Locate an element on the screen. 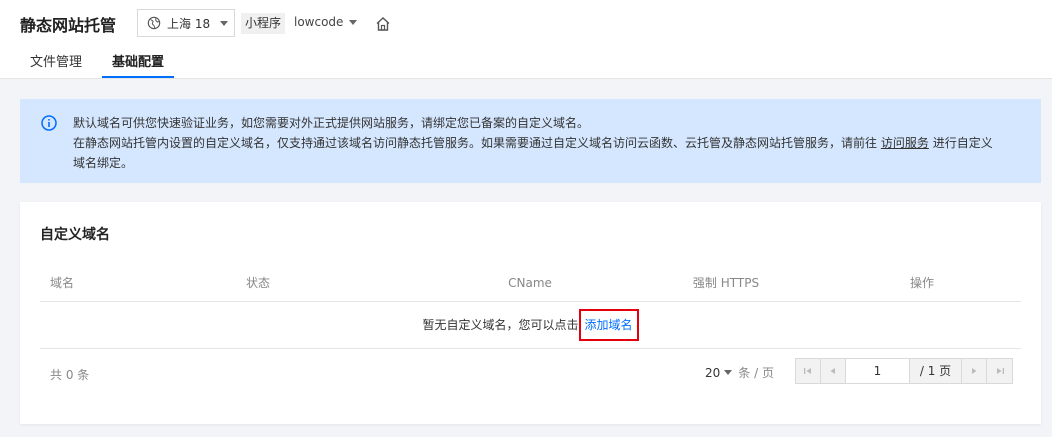 The width and height of the screenshot is (1052, 437). region-label: 上海 18 is located at coordinates (189, 23).